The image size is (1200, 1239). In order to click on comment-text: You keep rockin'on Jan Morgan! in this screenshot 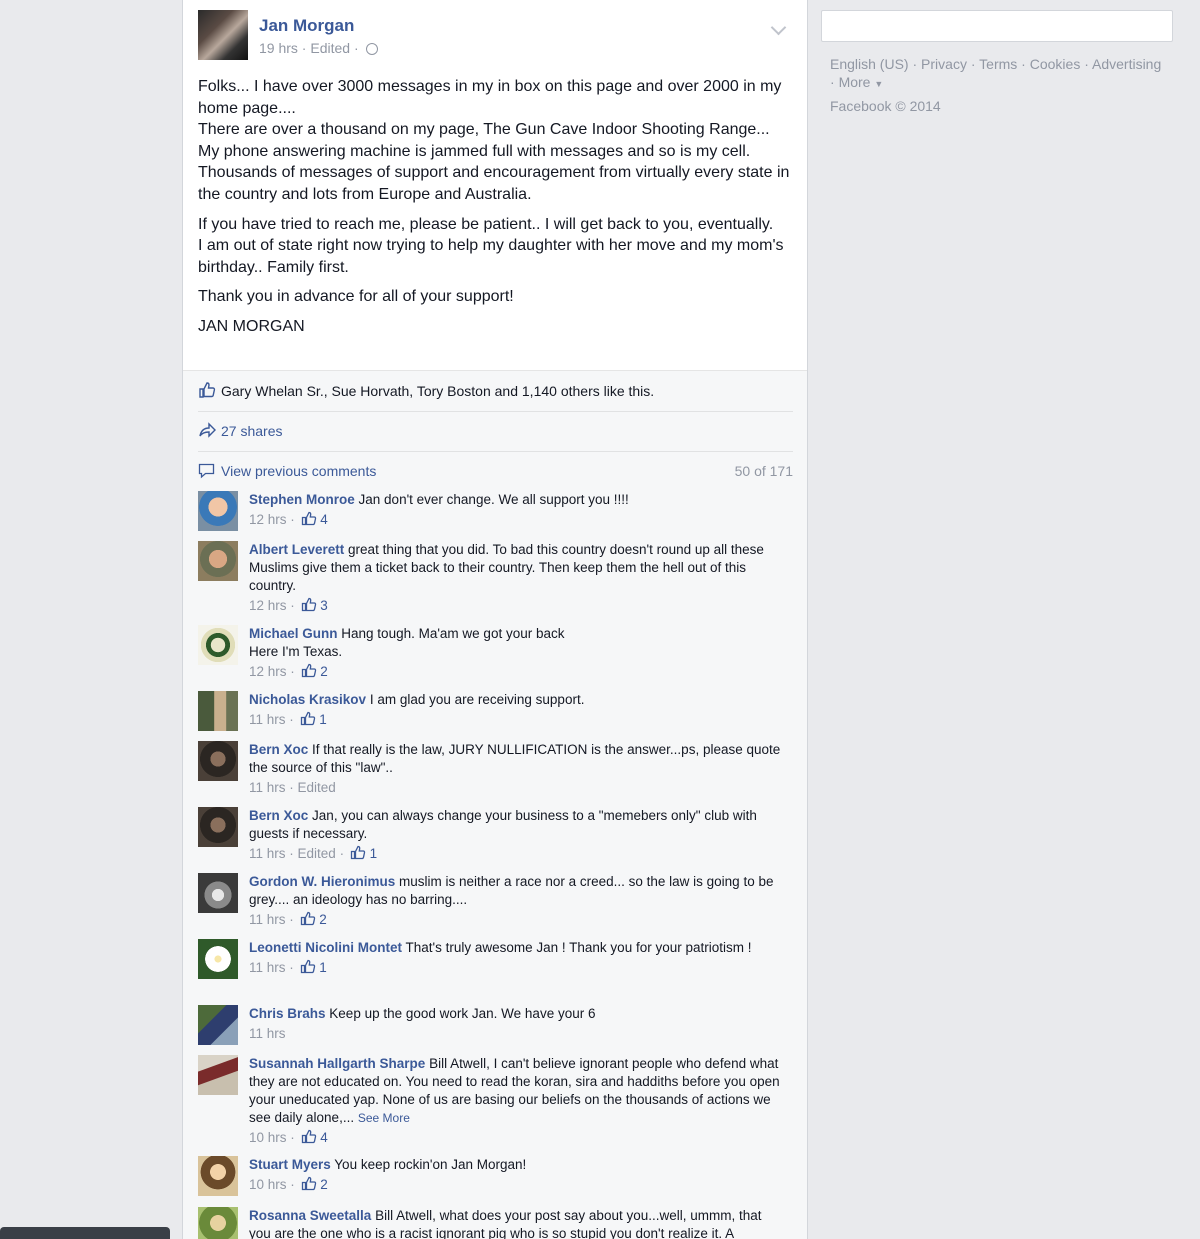, I will do `click(430, 1164)`.